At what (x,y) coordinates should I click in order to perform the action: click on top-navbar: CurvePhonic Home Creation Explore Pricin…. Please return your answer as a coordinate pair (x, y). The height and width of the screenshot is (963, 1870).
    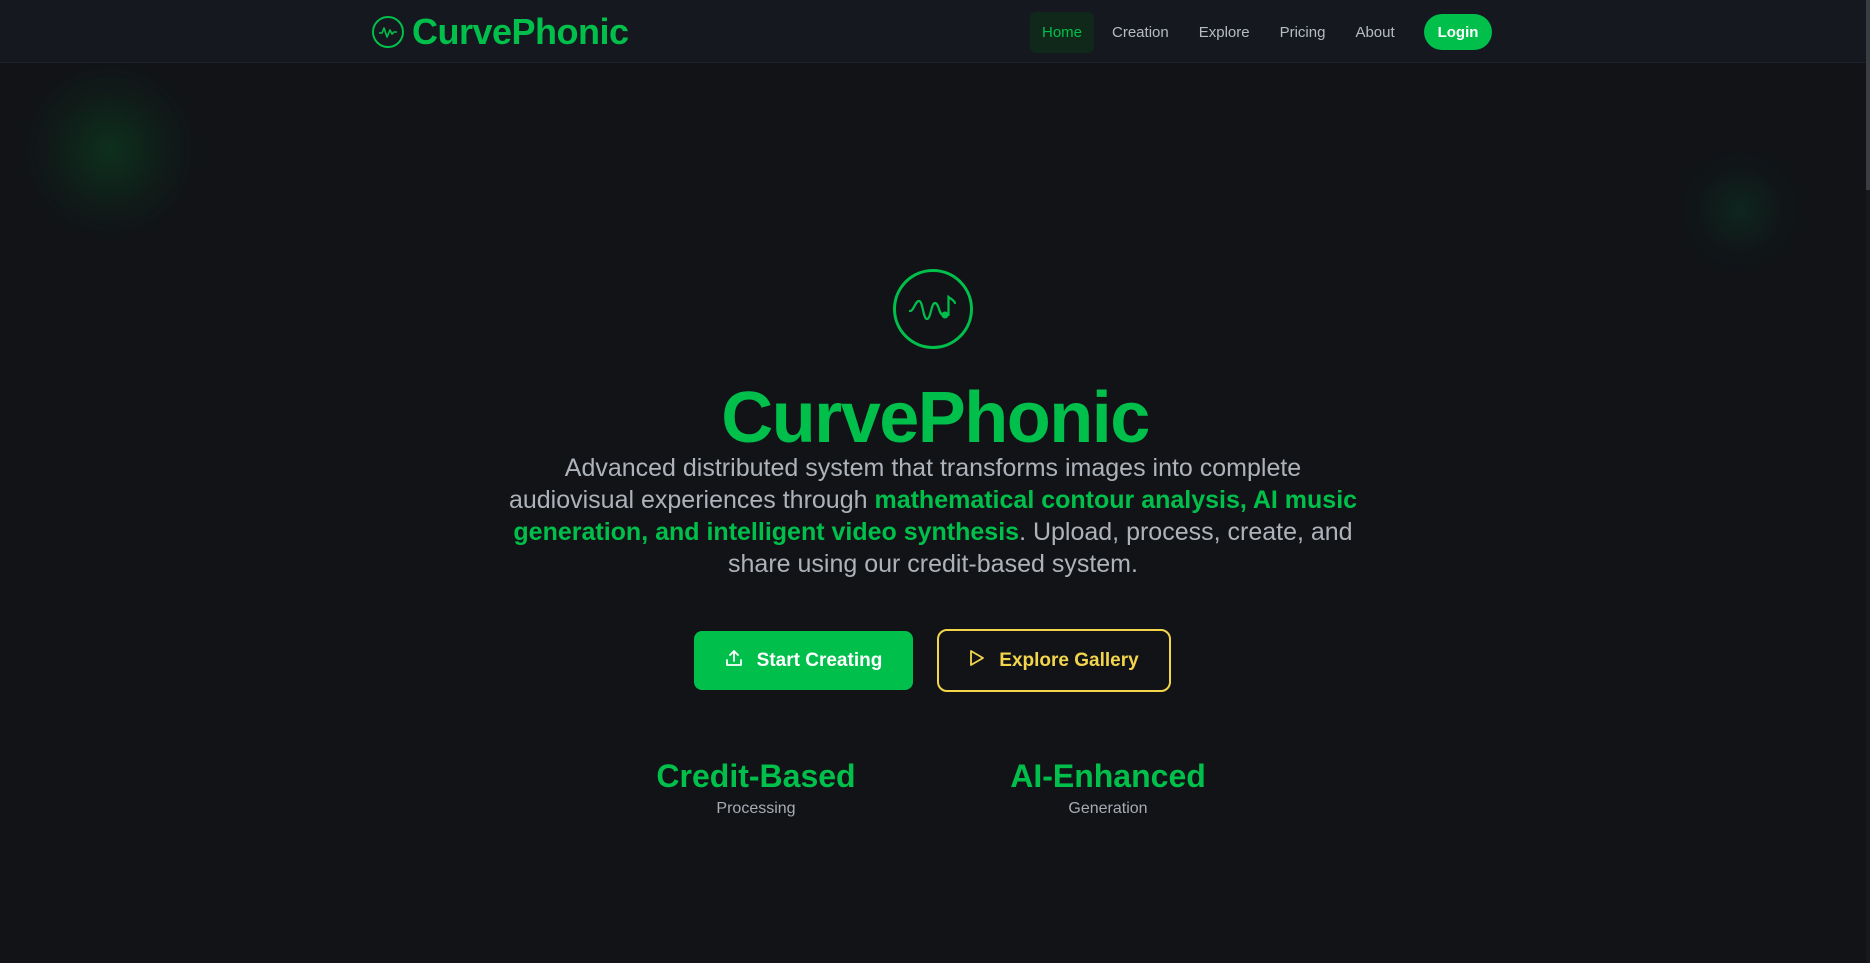
    Looking at the image, I should click on (935, 31).